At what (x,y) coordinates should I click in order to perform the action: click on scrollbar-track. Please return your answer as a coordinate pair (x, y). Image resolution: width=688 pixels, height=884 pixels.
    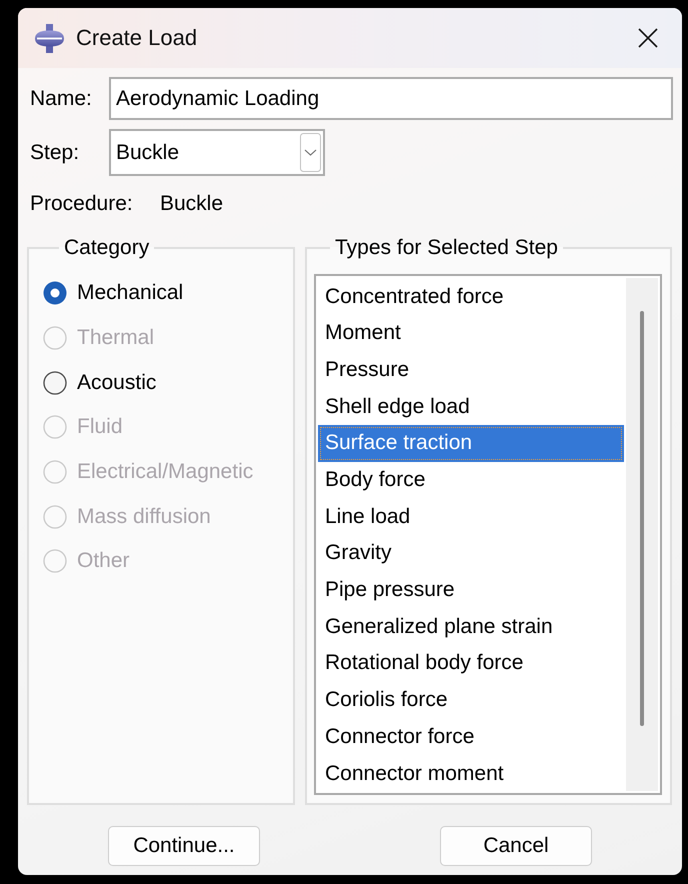
    Looking at the image, I should click on (642, 534).